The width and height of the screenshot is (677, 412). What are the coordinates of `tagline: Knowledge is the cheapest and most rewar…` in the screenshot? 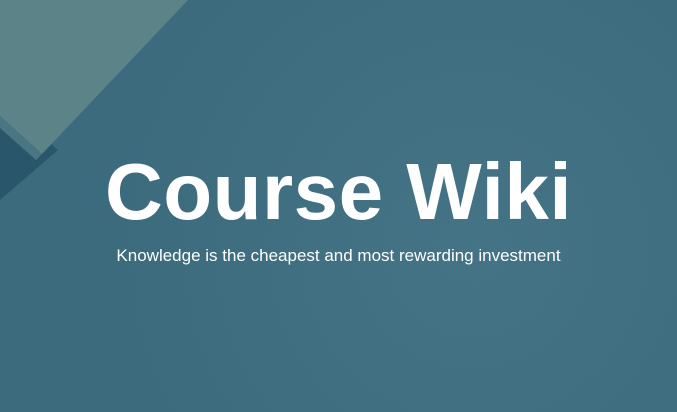 It's located at (338, 255).